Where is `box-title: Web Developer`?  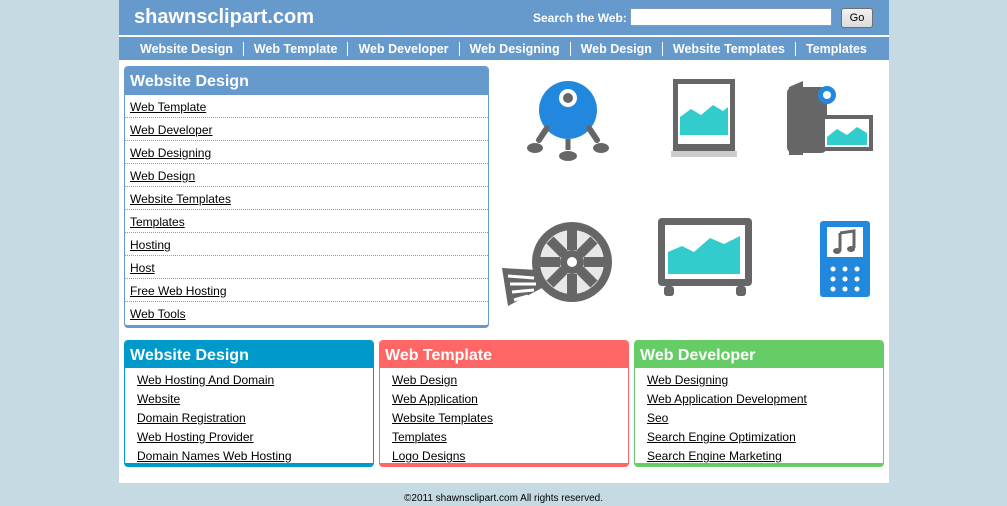 box-title: Web Developer is located at coordinates (759, 354).